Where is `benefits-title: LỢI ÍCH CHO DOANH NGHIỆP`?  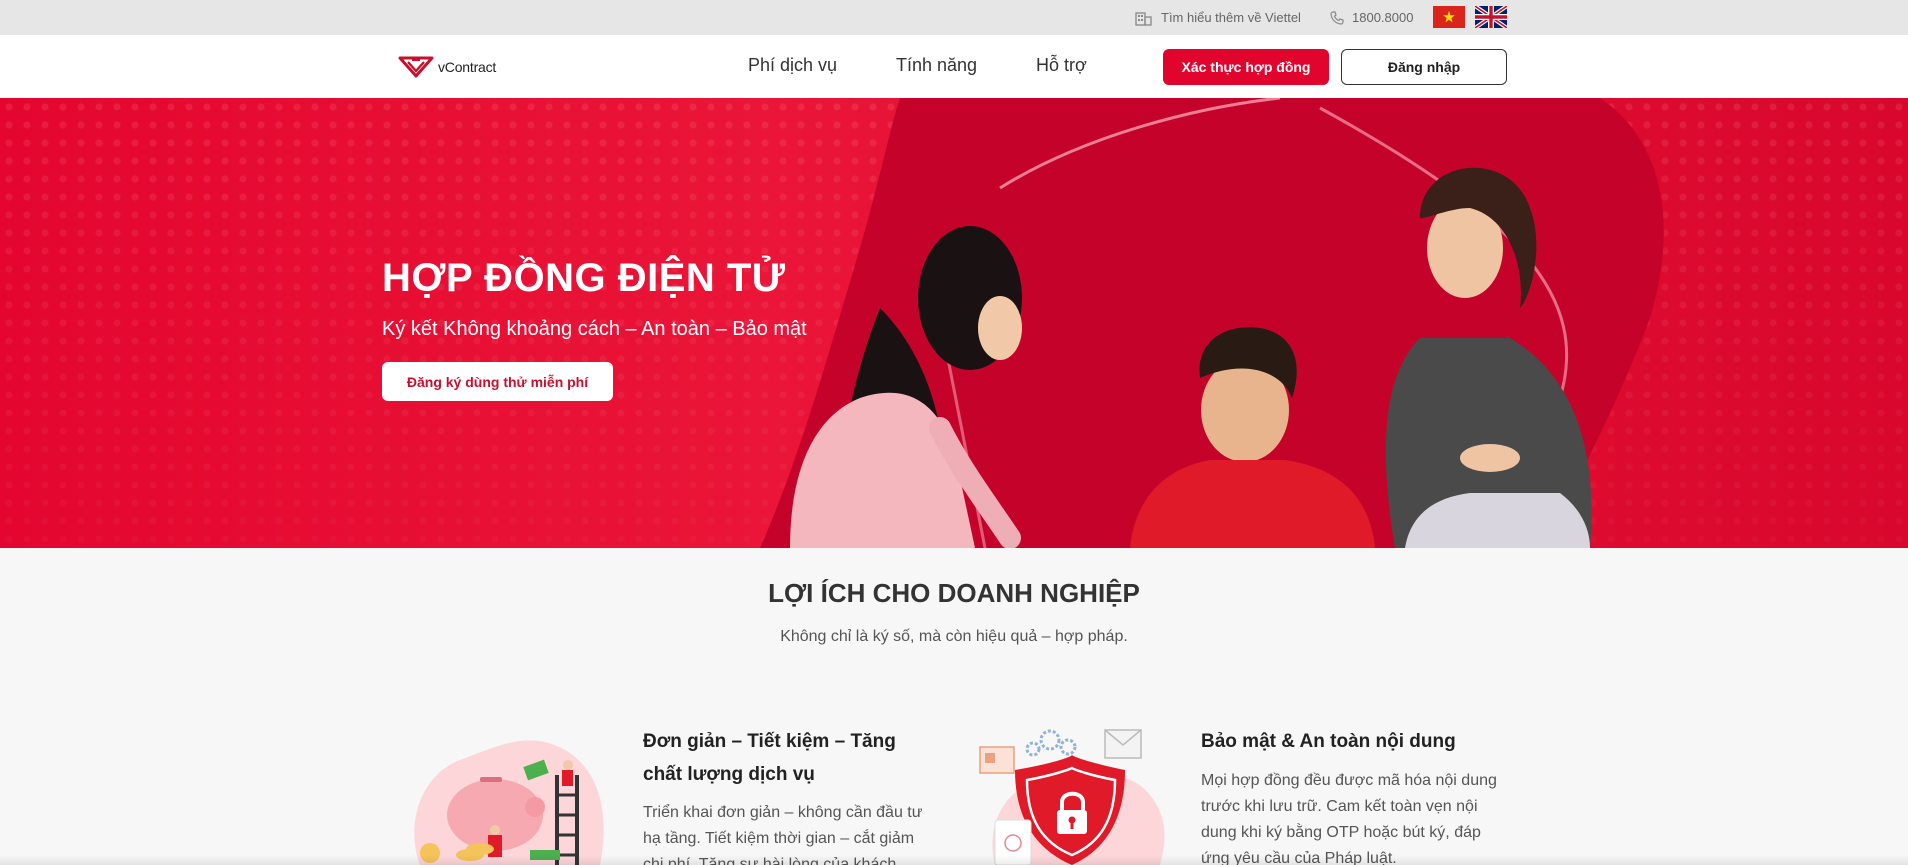 benefits-title: LỢI ÍCH CHO DOANH NGHIỆP is located at coordinates (954, 593).